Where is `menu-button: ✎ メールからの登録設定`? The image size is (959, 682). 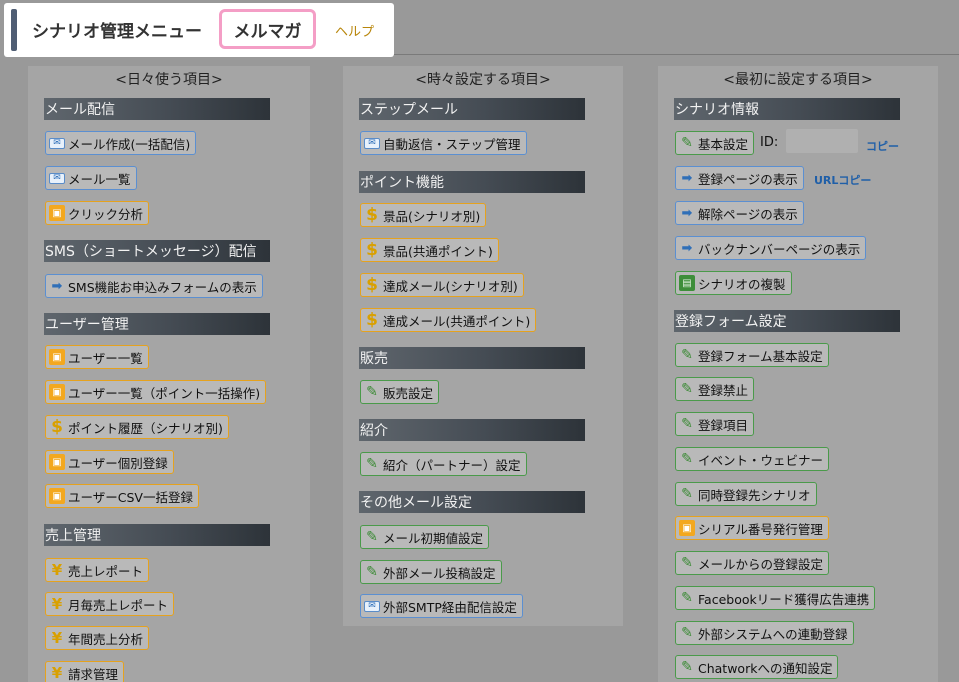 menu-button: ✎ メールからの登録設定 is located at coordinates (752, 563).